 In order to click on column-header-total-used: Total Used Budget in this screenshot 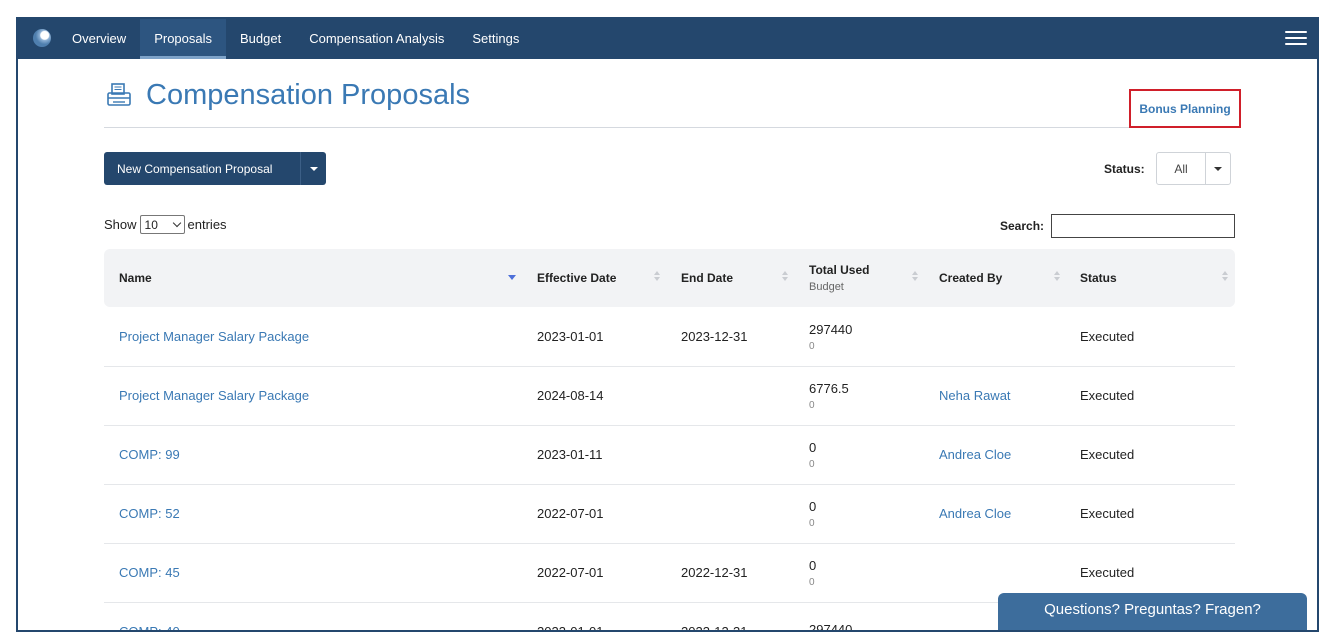, I will do `click(839, 278)`.